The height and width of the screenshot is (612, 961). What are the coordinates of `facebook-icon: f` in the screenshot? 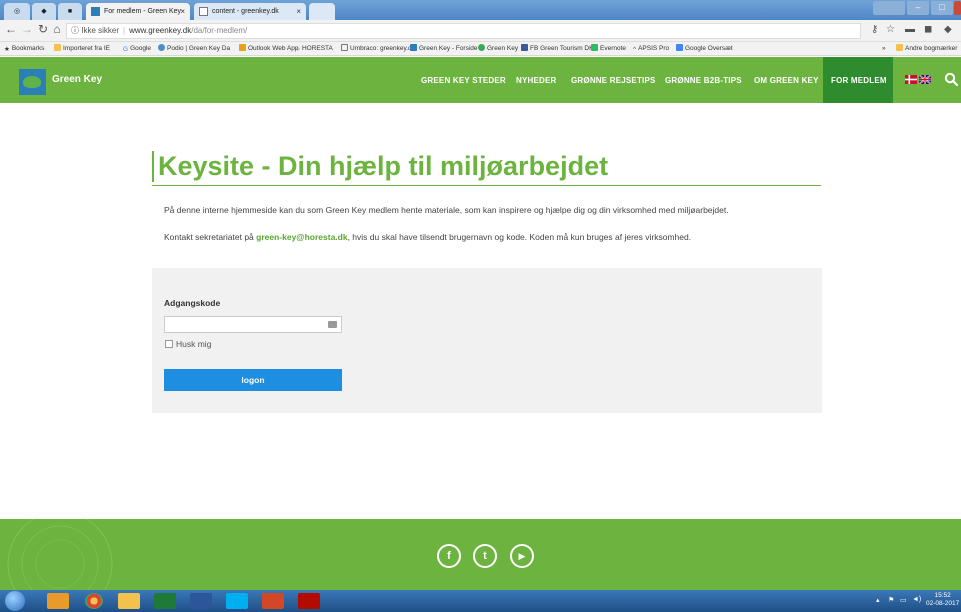 It's located at (449, 556).